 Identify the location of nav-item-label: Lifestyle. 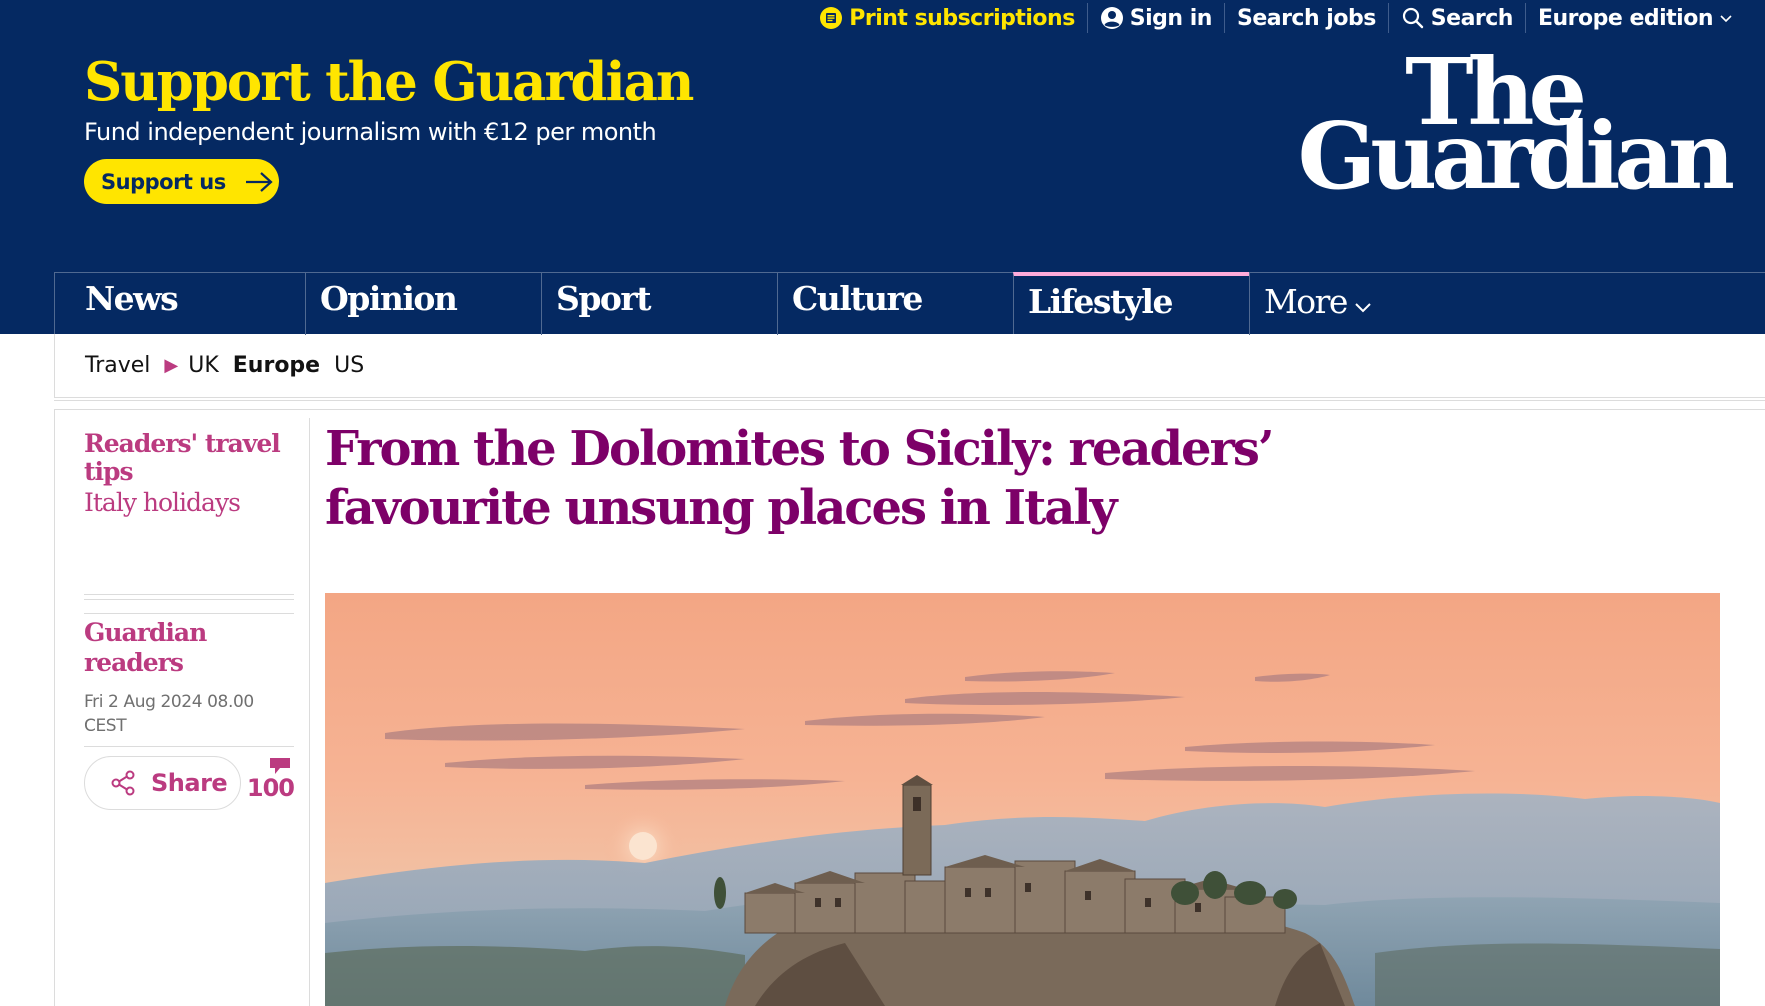
(1100, 301).